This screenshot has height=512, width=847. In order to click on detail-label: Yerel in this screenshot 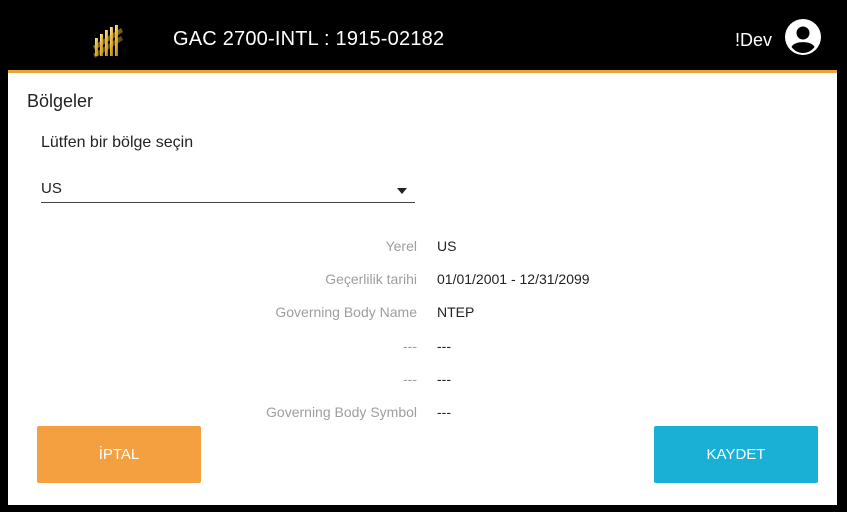, I will do `click(401, 246)`.